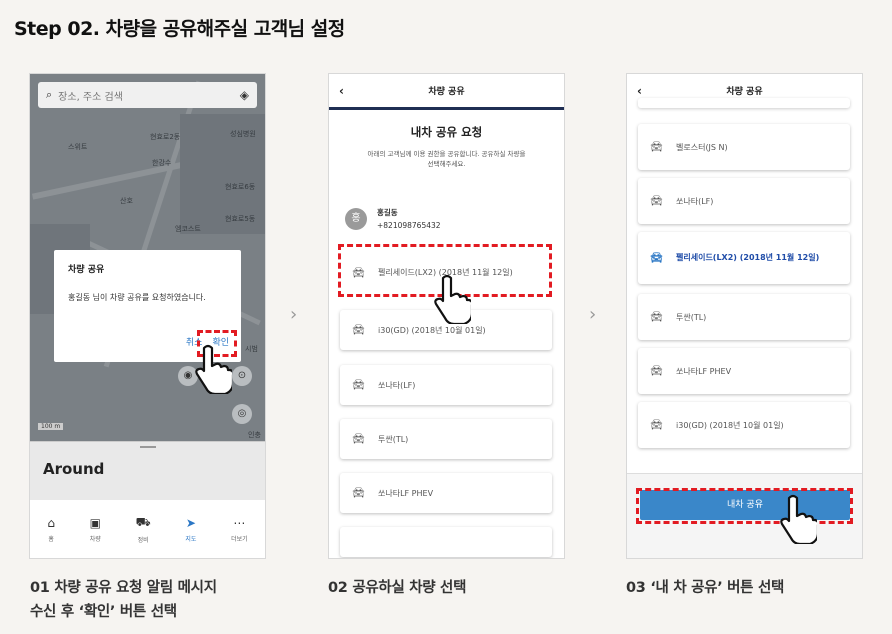 This screenshot has width=892, height=634. Describe the element at coordinates (397, 588) in the screenshot. I see `step-caption-2: 02 공유하실 차량 선택` at that location.